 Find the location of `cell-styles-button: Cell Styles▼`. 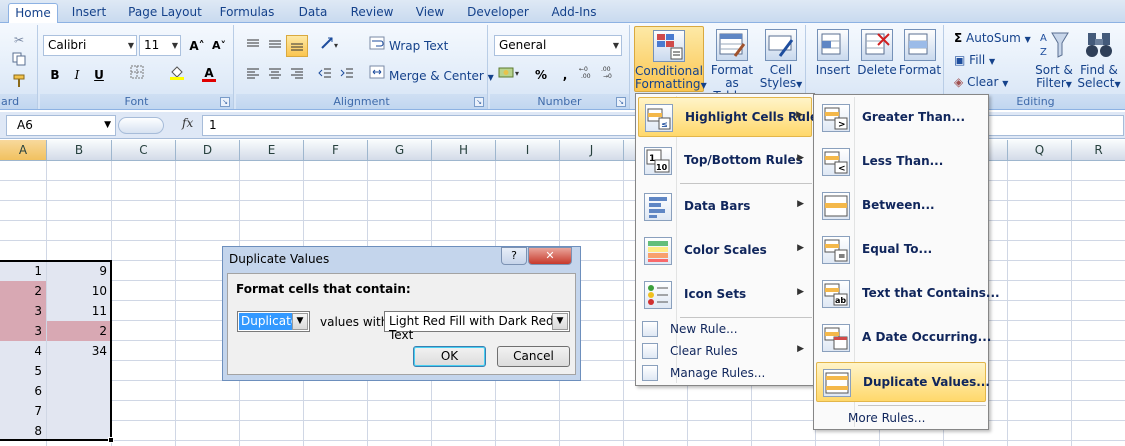

cell-styles-button: Cell Styles▼ is located at coordinates (781, 59).